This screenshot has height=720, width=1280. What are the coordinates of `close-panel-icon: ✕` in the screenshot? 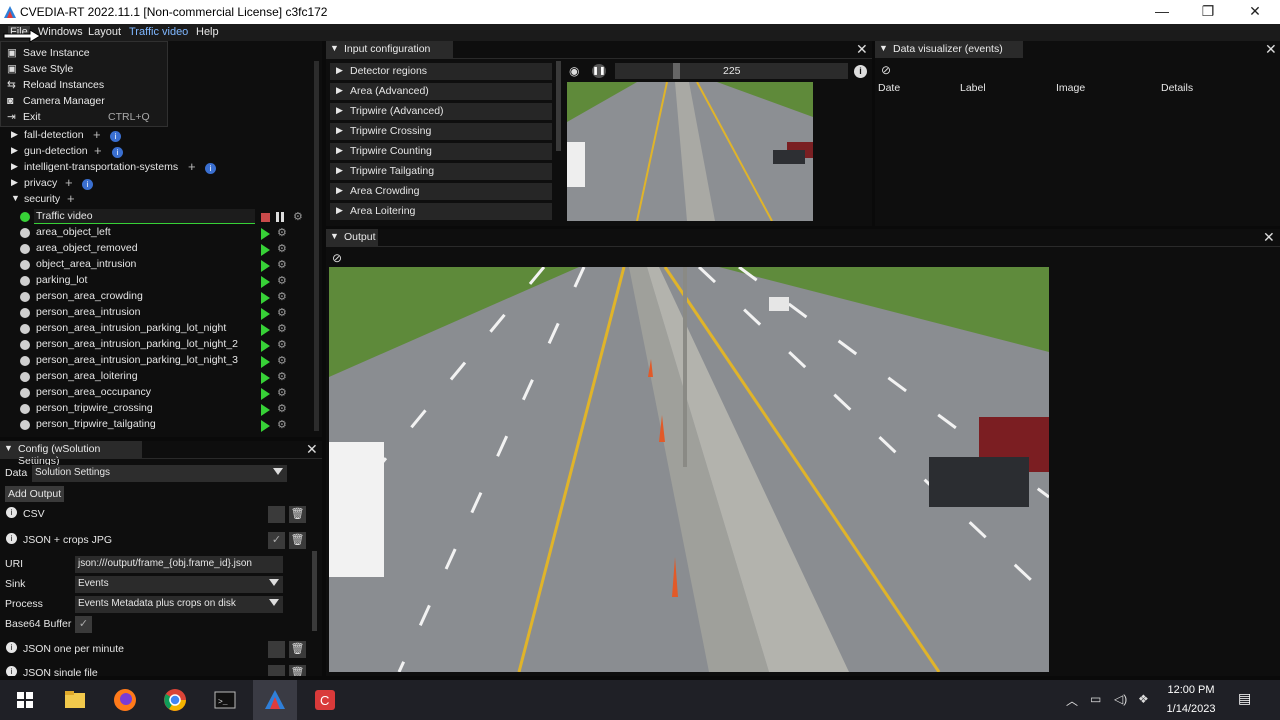 It's located at (1269, 237).